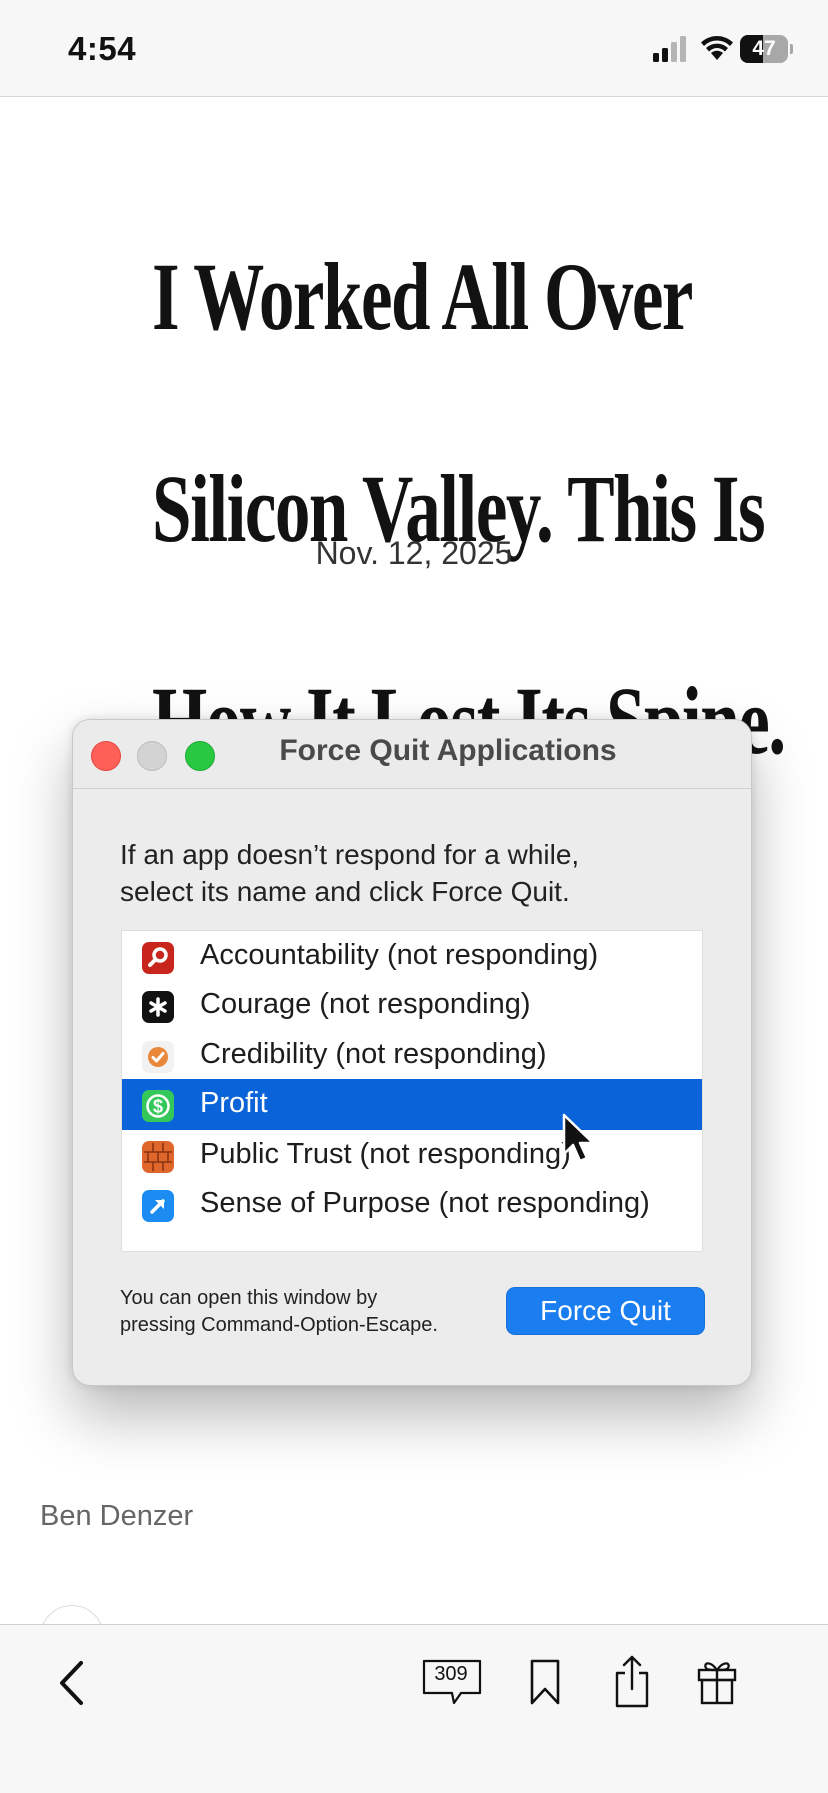  Describe the element at coordinates (412, 1104) in the screenshot. I see `app-list-row: $ Profit` at that location.